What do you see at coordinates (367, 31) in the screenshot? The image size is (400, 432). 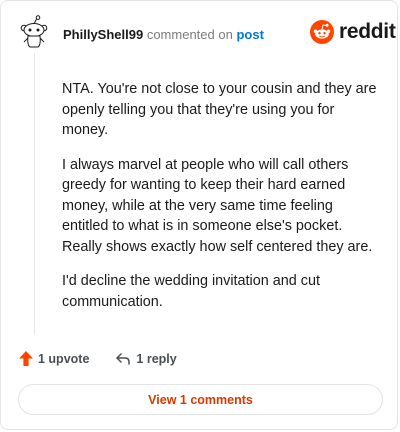 I see `reddit-wordmark: reddit` at bounding box center [367, 31].